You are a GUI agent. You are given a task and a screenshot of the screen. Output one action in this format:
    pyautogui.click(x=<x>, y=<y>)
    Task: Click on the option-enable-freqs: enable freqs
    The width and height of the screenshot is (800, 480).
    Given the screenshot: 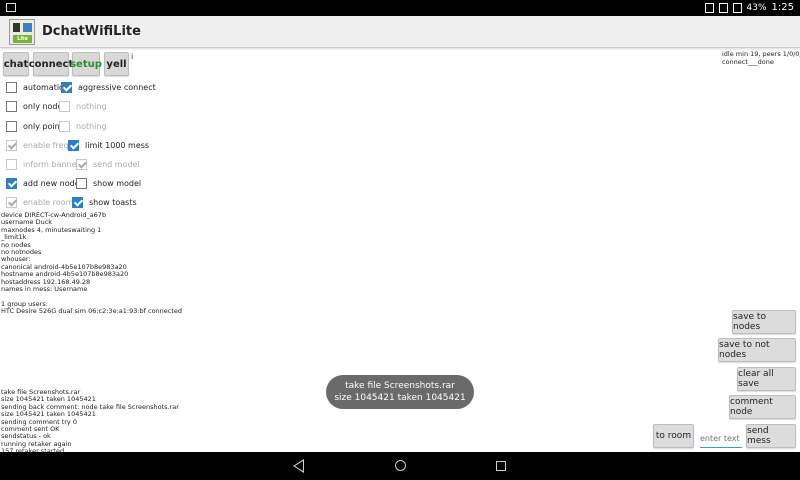 What is the action you would take?
    pyautogui.click(x=39, y=145)
    